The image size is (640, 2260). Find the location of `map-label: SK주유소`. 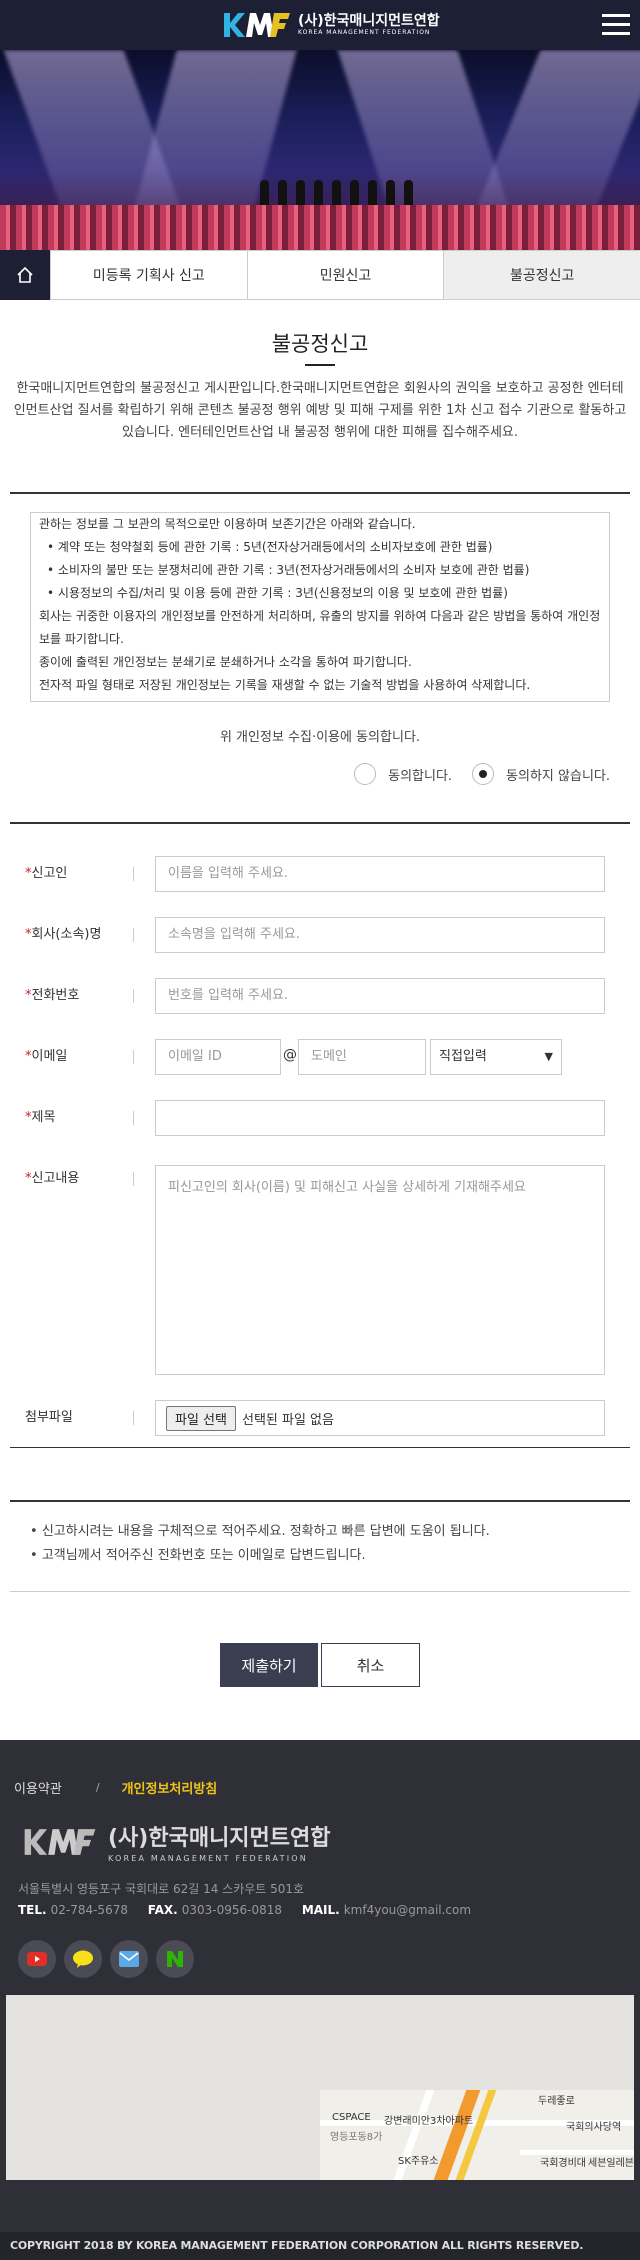

map-label: SK주유소 is located at coordinates (418, 2161).